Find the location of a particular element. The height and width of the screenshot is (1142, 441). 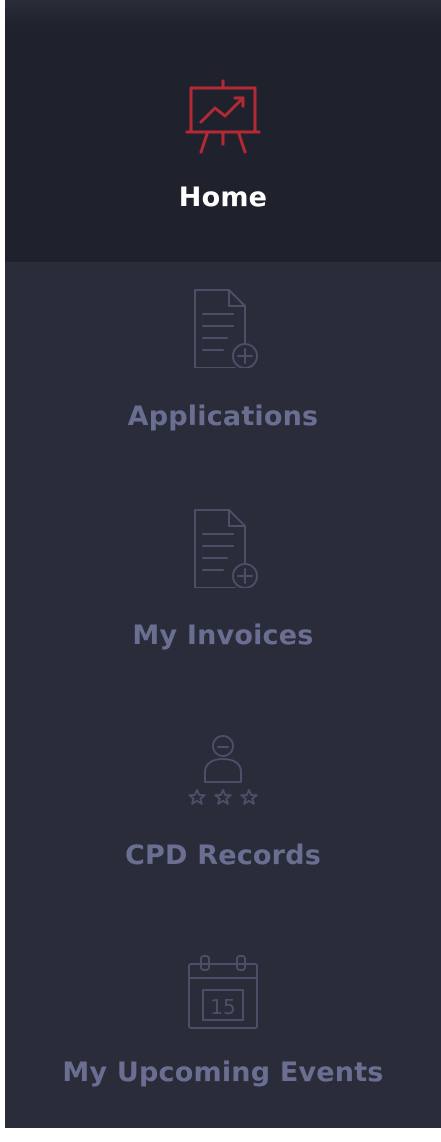

document-add-icon is located at coordinates (226, 328).